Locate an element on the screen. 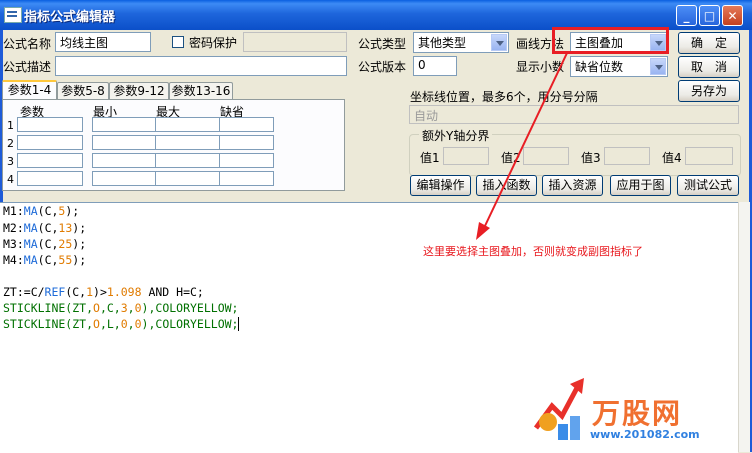 This screenshot has width=752, height=453. annotation-note: 这里要选择主图叠加，否则就变成副图指标了 is located at coordinates (533, 251).